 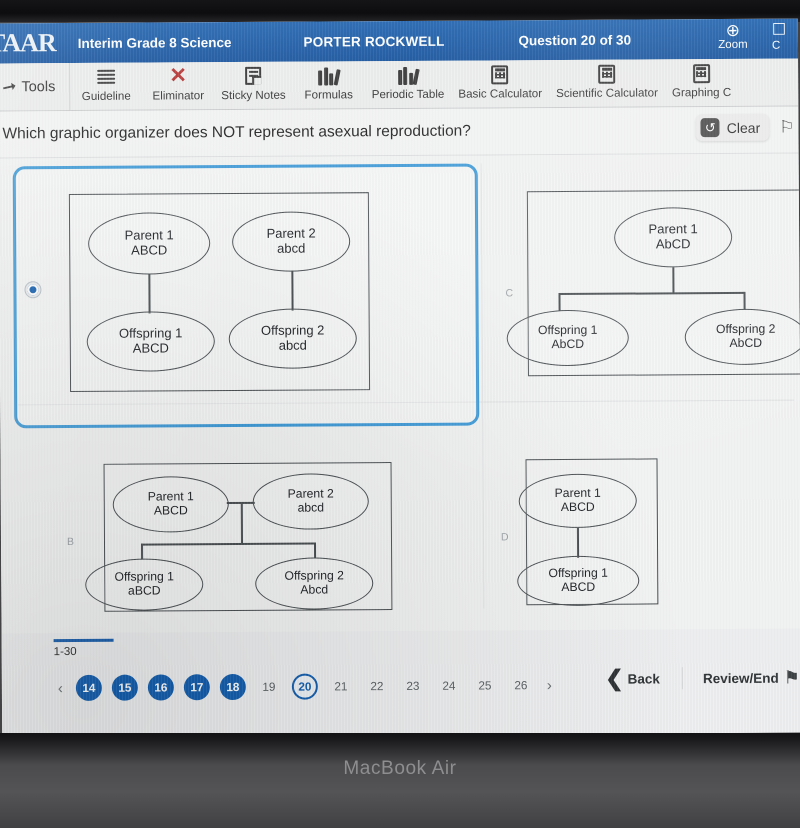 What do you see at coordinates (304, 686) in the screenshot?
I see `page-20: 20` at bounding box center [304, 686].